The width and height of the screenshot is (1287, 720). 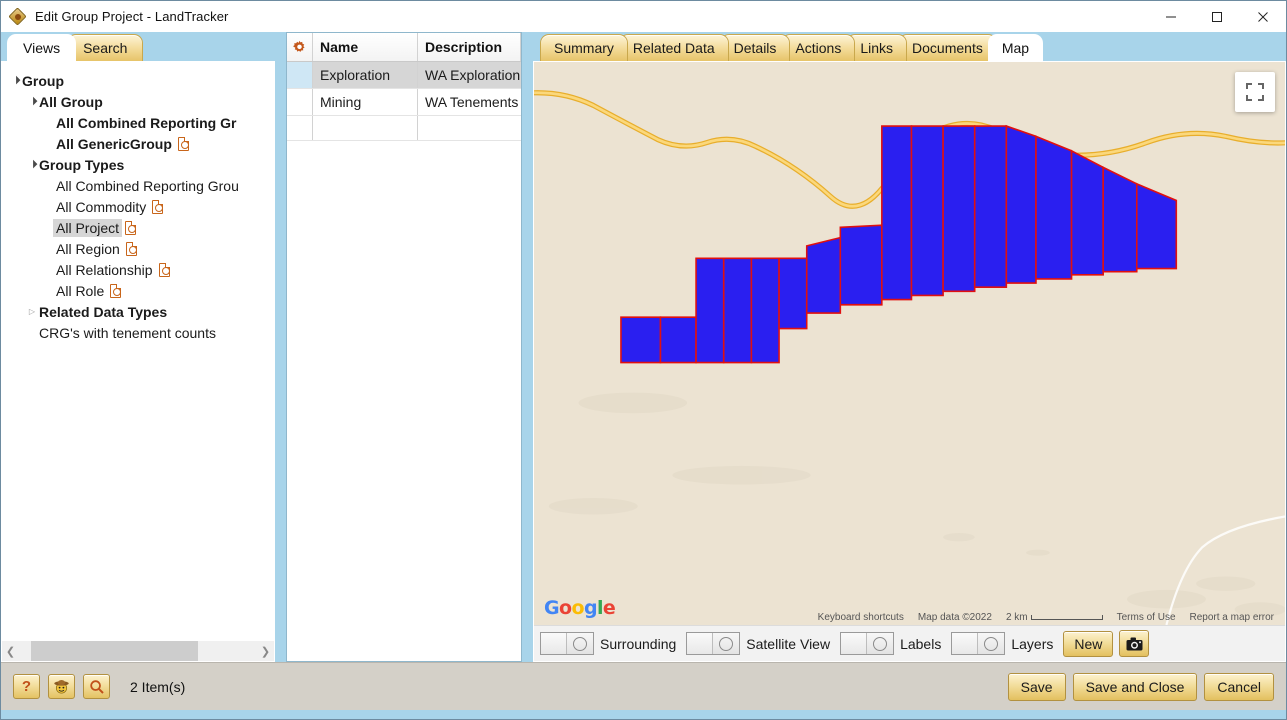 What do you see at coordinates (643, 686) in the screenshot?
I see `status-bar: ? 2 Item(s) Save Save and Close Cancel` at bounding box center [643, 686].